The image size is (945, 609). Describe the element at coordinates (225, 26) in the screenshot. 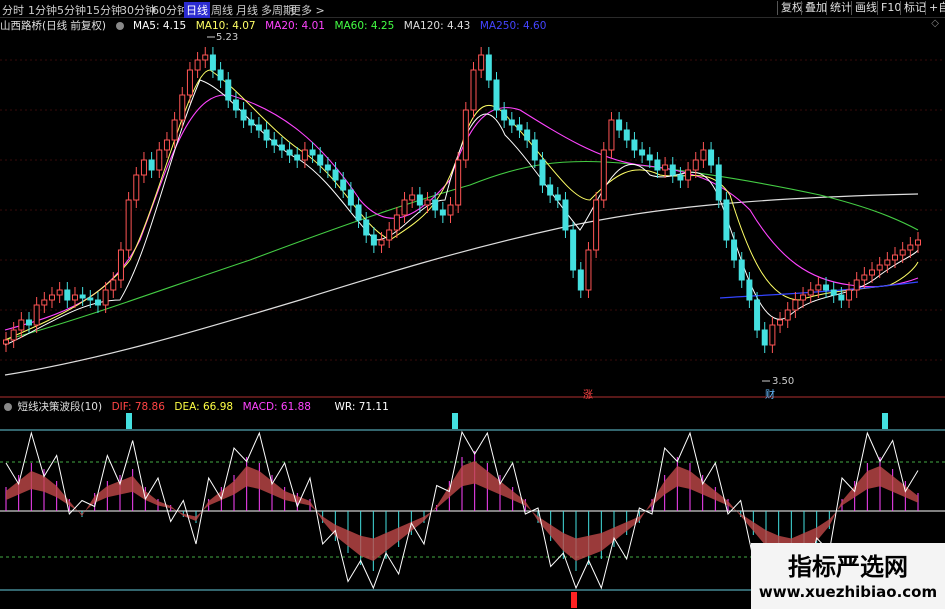

I see `ma10-value: MA10: 4.07` at that location.